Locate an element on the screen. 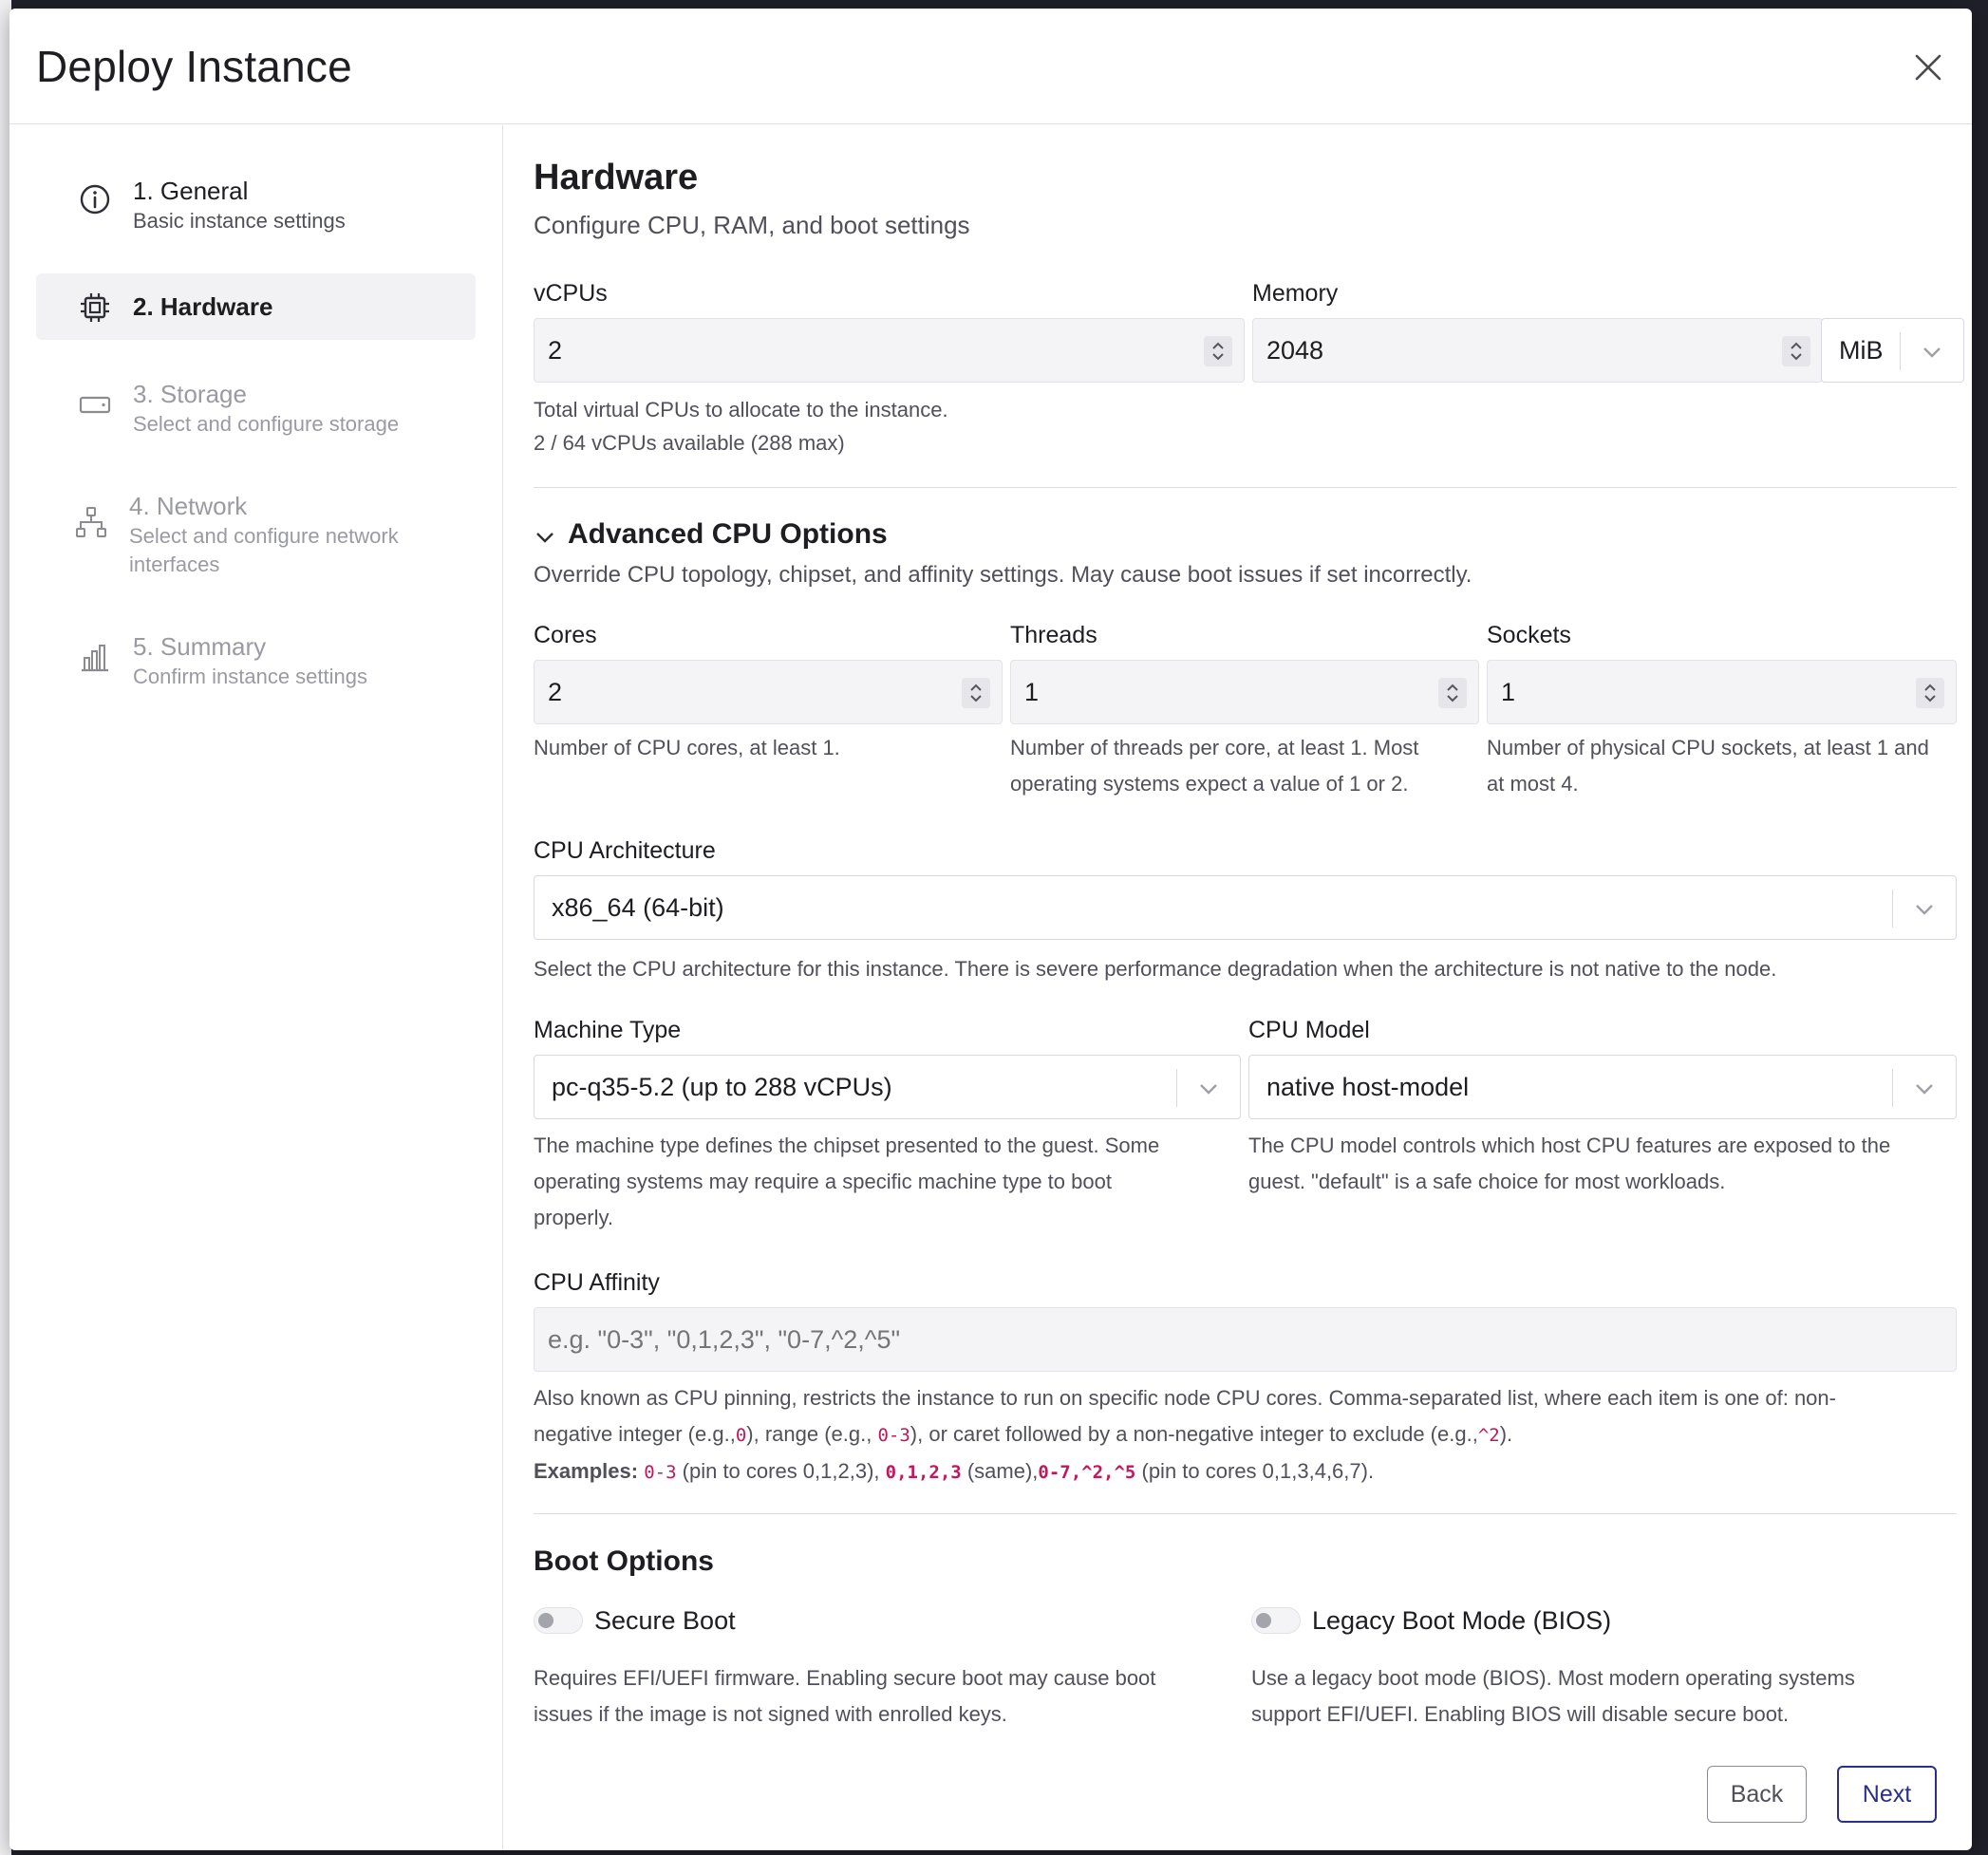  example-1-code: 0-3 is located at coordinates (660, 1472).